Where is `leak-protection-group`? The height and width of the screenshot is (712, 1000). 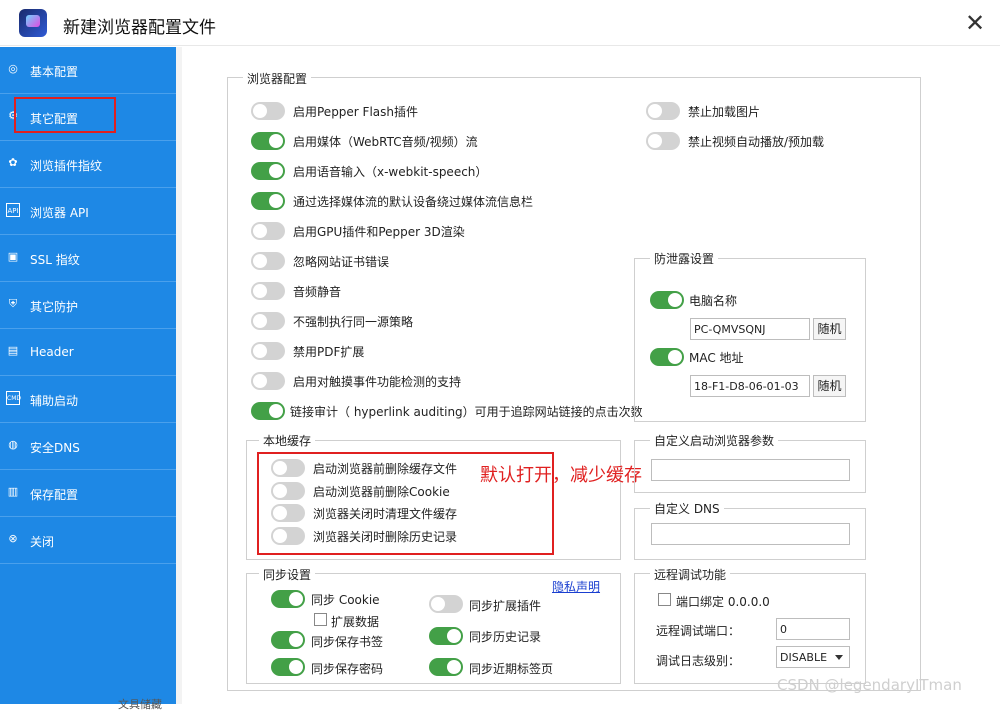 leak-protection-group is located at coordinates (750, 340).